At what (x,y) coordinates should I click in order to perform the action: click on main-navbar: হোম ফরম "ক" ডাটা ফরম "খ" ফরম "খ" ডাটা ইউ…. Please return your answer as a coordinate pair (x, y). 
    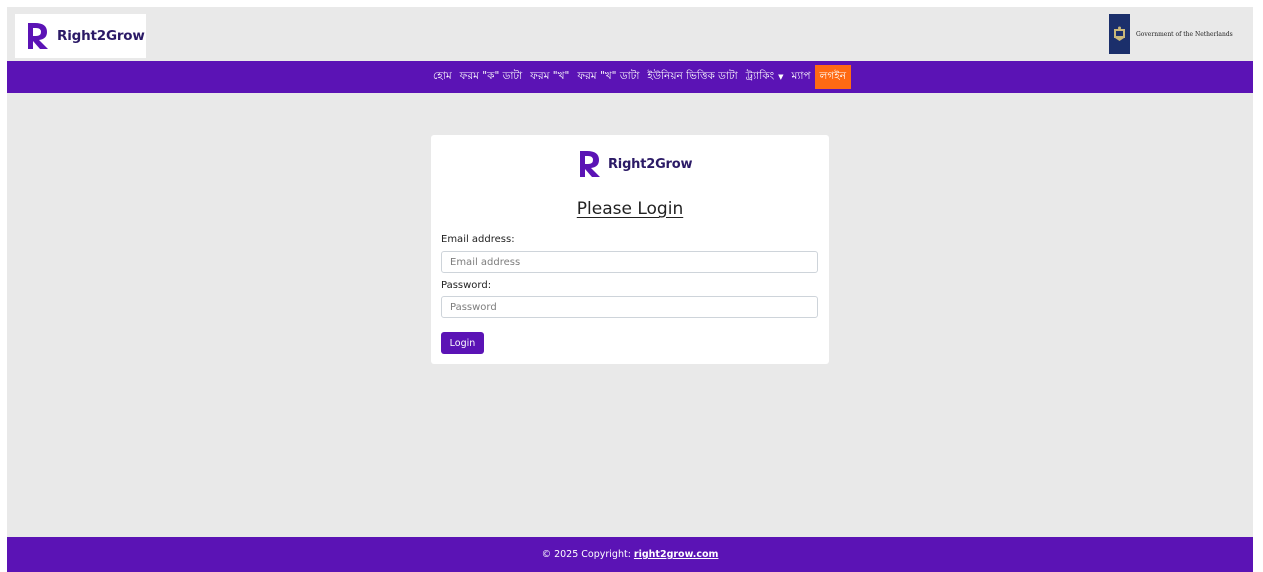
    Looking at the image, I should click on (630, 77).